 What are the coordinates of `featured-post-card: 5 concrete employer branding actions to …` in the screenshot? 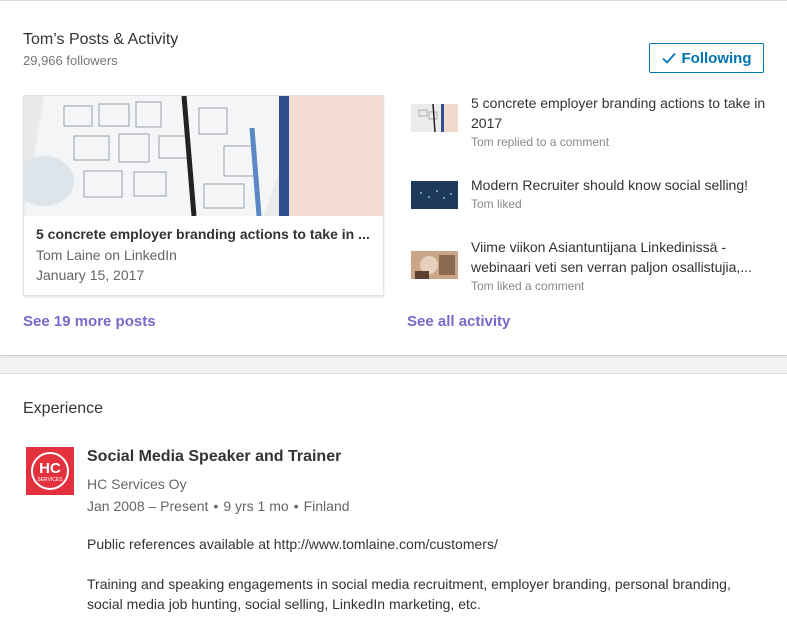 It's located at (203, 195).